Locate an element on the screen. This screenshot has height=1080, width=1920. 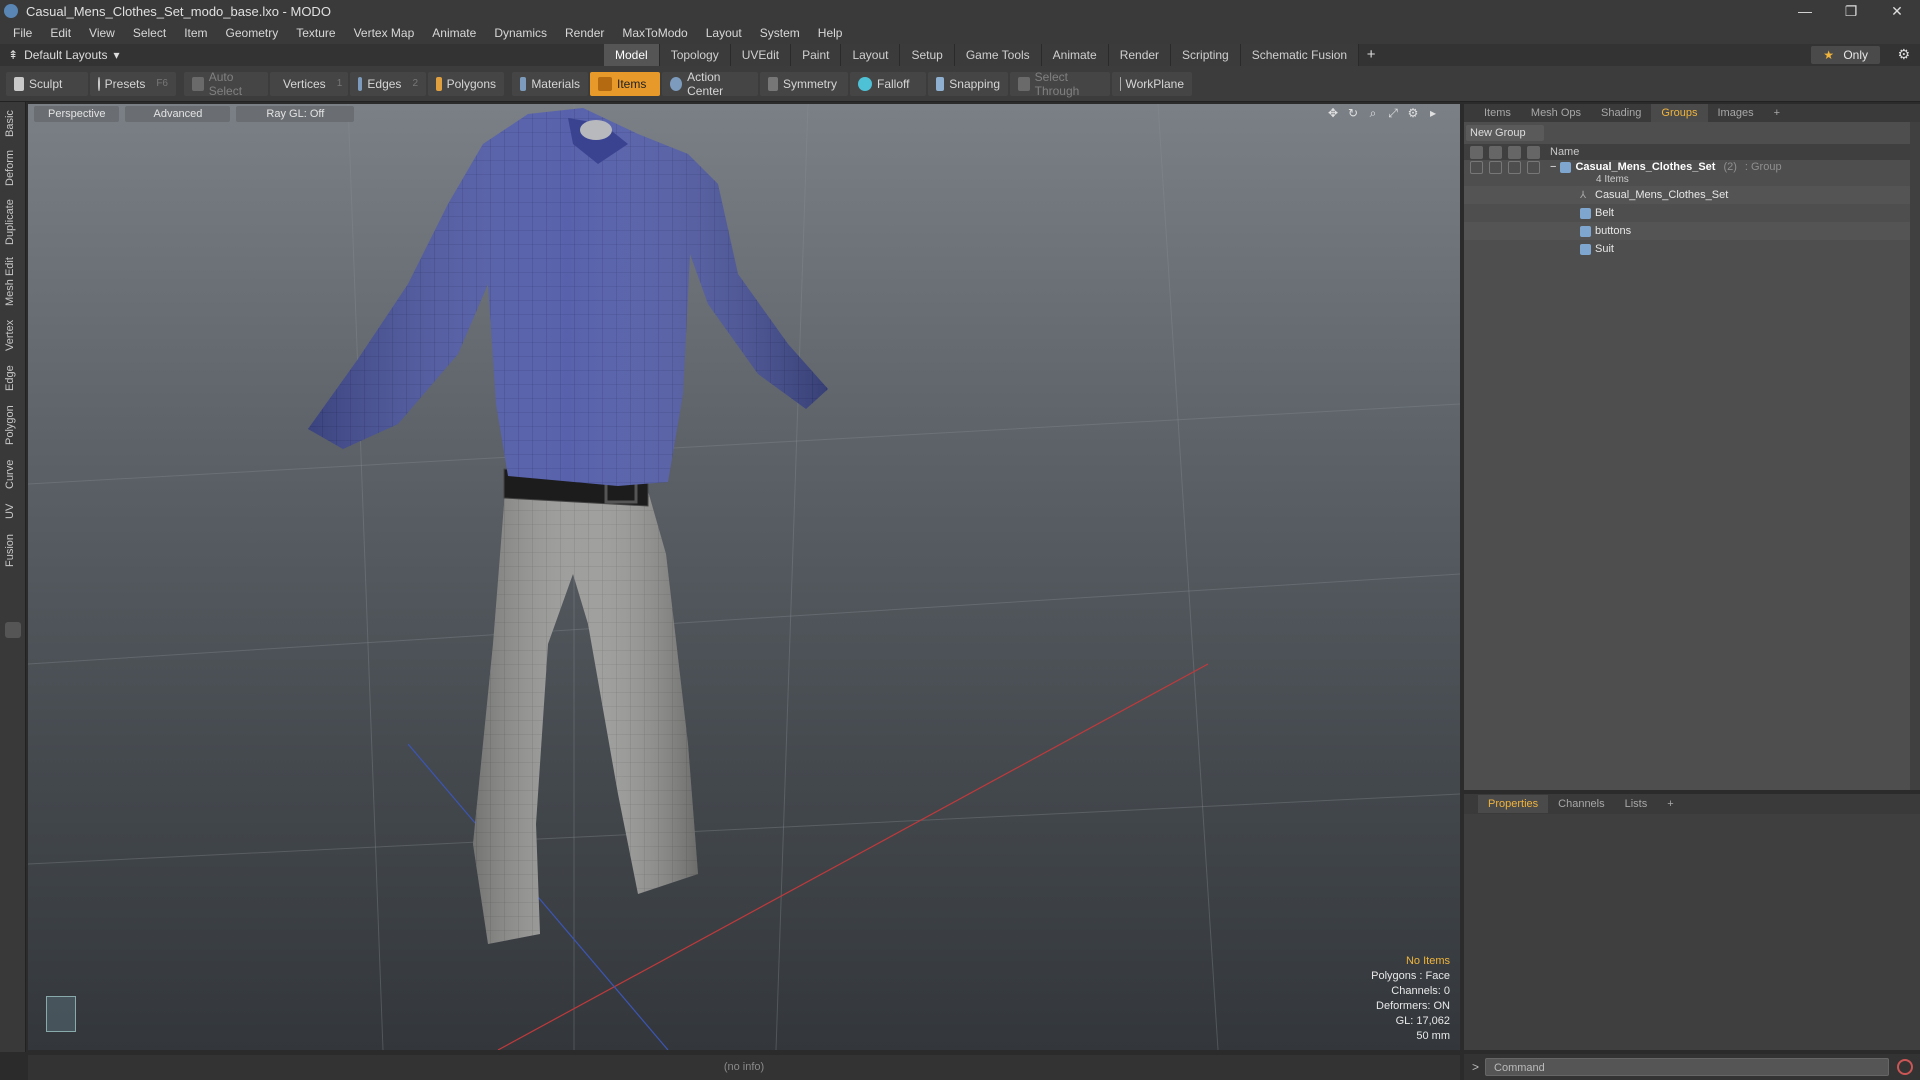
vtab-mesh-edit: Mesh Edit is located at coordinates (13, 282).